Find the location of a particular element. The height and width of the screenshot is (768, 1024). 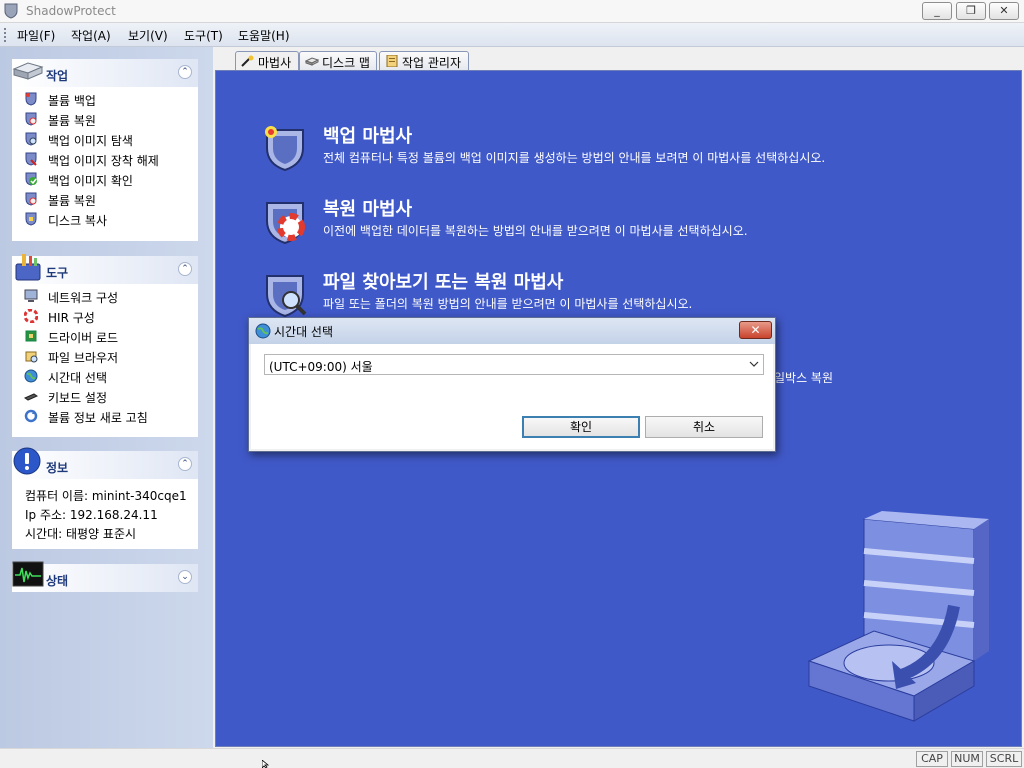

task-dismount-image: 백업 이미지 장착 해제 is located at coordinates (109, 160).